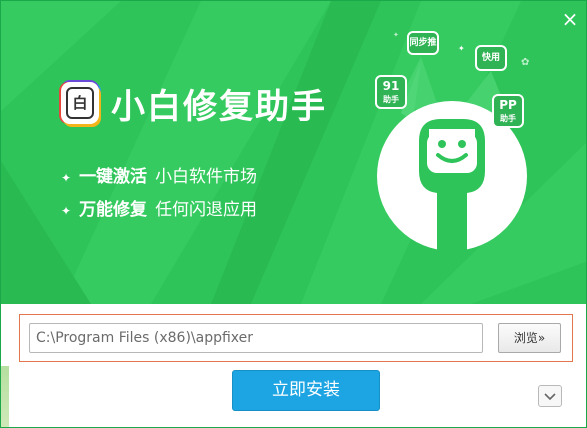  I want to click on pp-assistant-app-badge: PP 助手, so click(508, 111).